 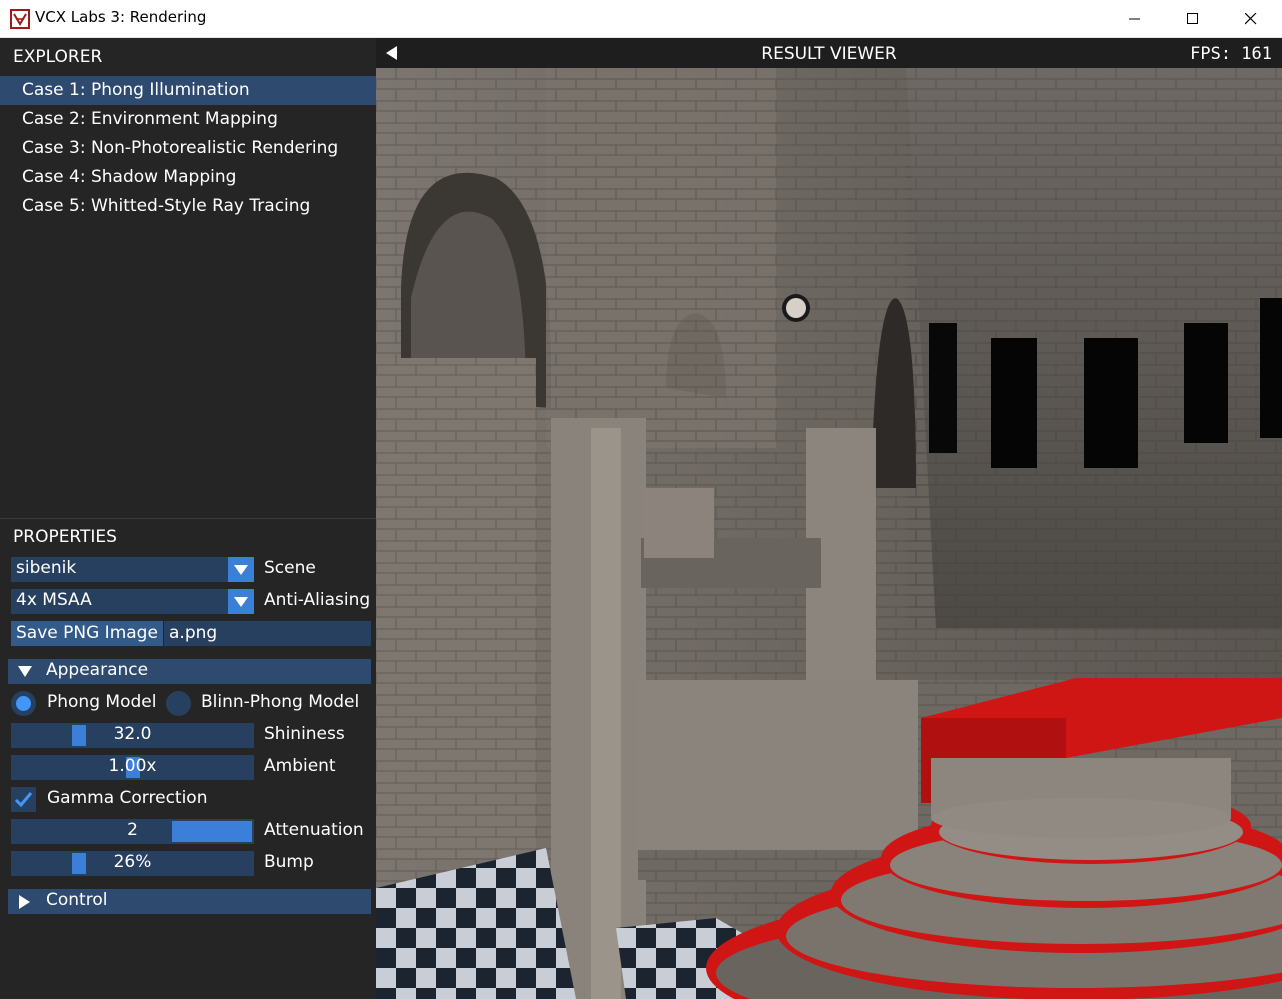 I want to click on save-row: Save PNG Image a.png, so click(x=192, y=633).